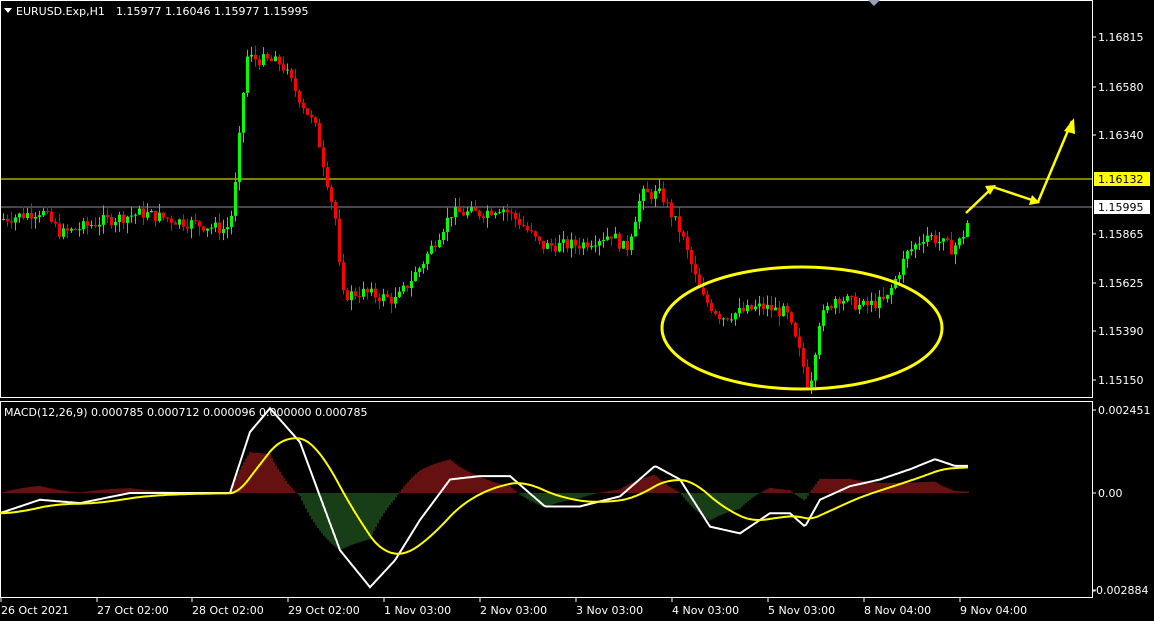 The height and width of the screenshot is (621, 1154). I want to click on price-tick: 1.15625, so click(1121, 283).